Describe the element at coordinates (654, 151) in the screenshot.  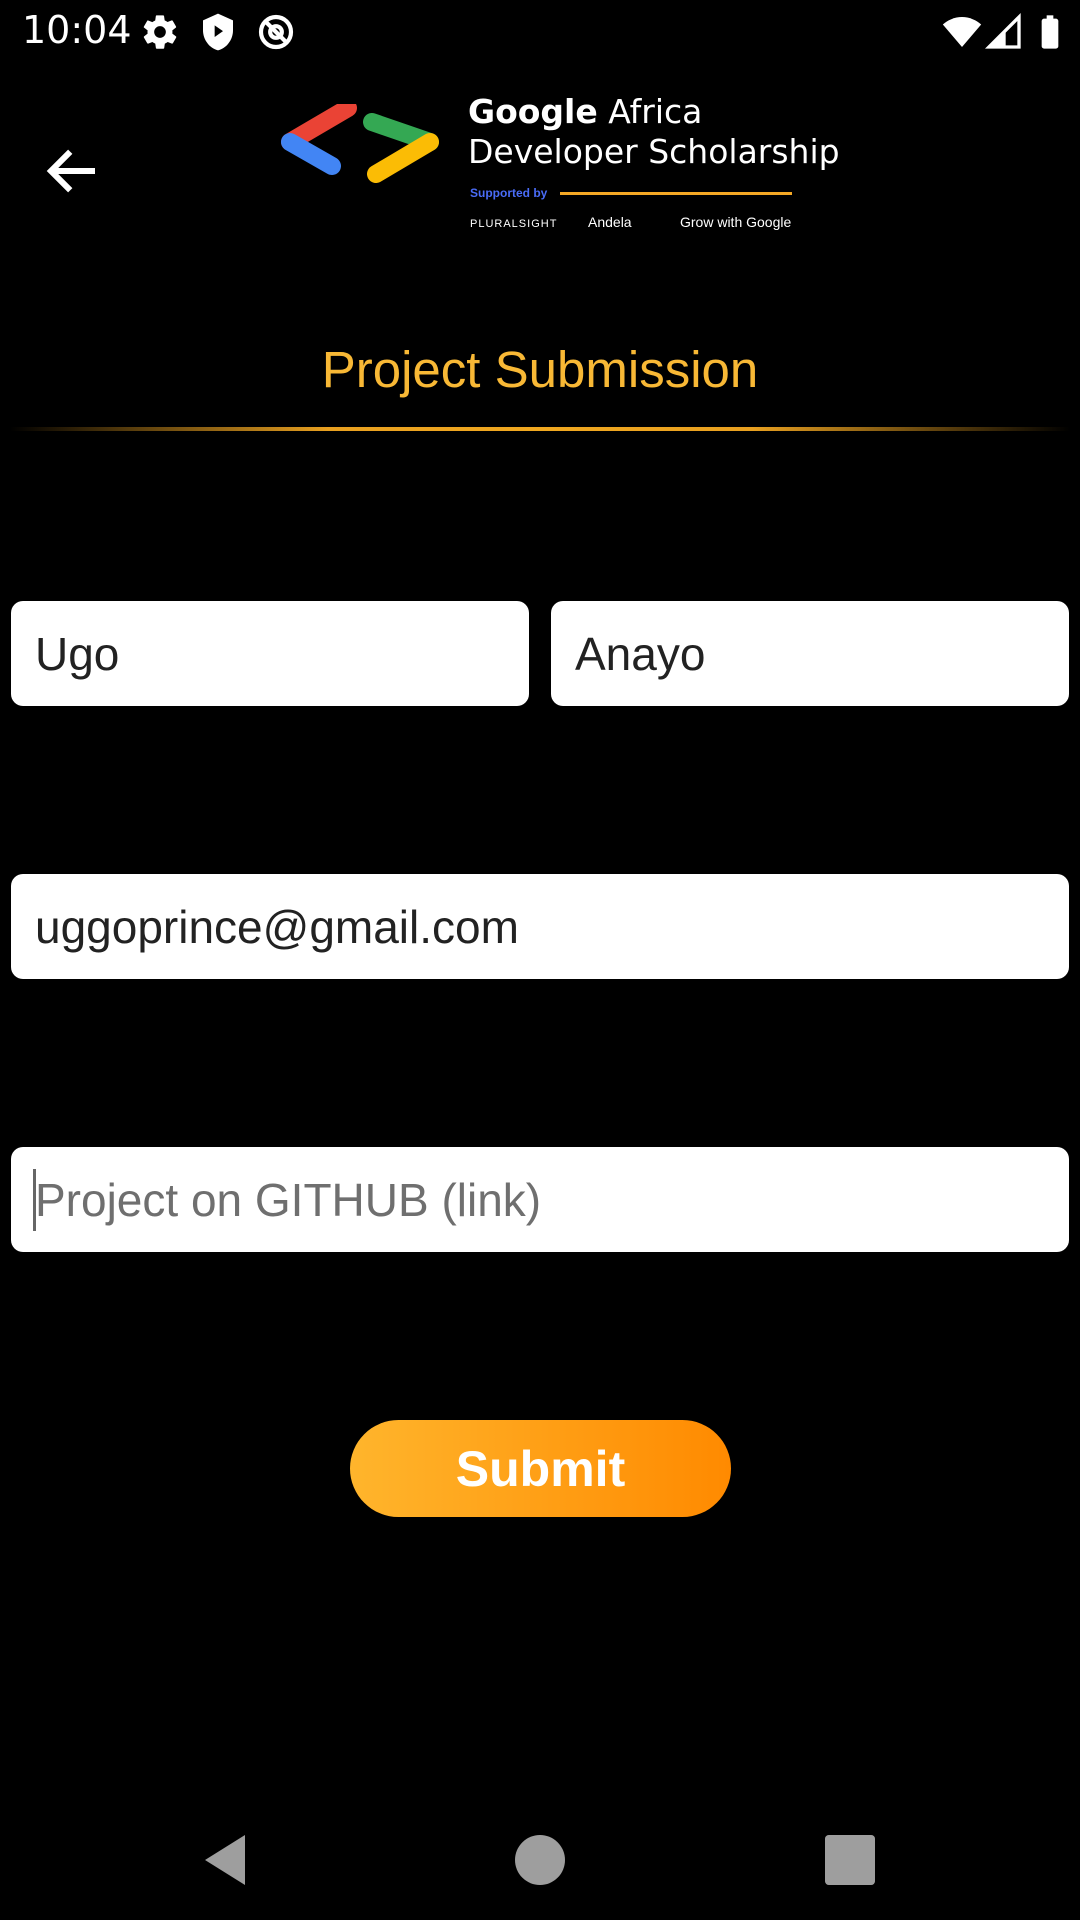
I see `logo-subtitle: Developer Scholarship` at that location.